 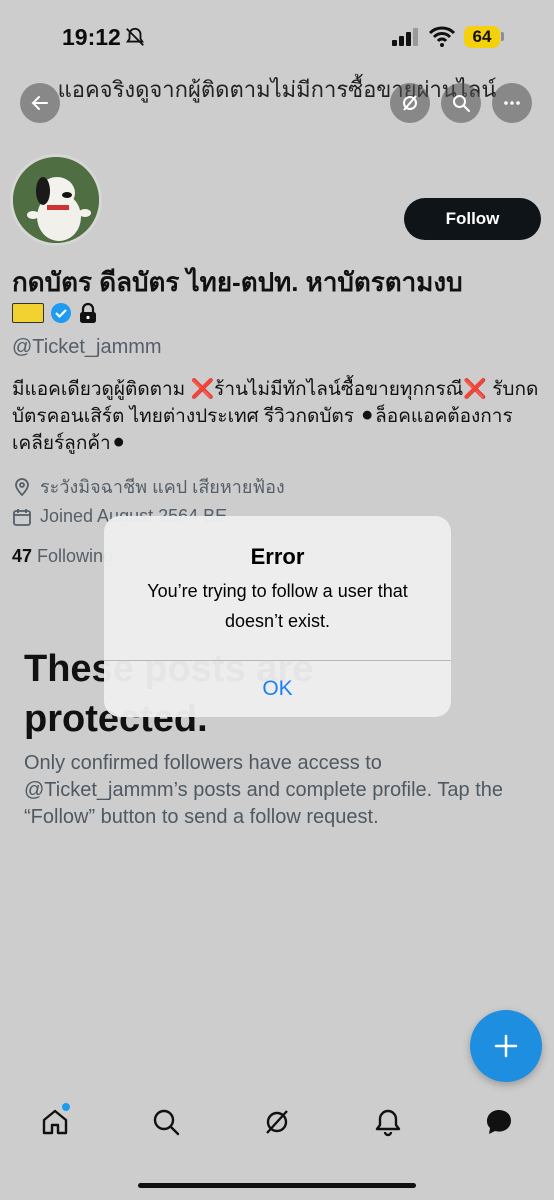 I want to click on nav-home, so click(x=55, y=1122).